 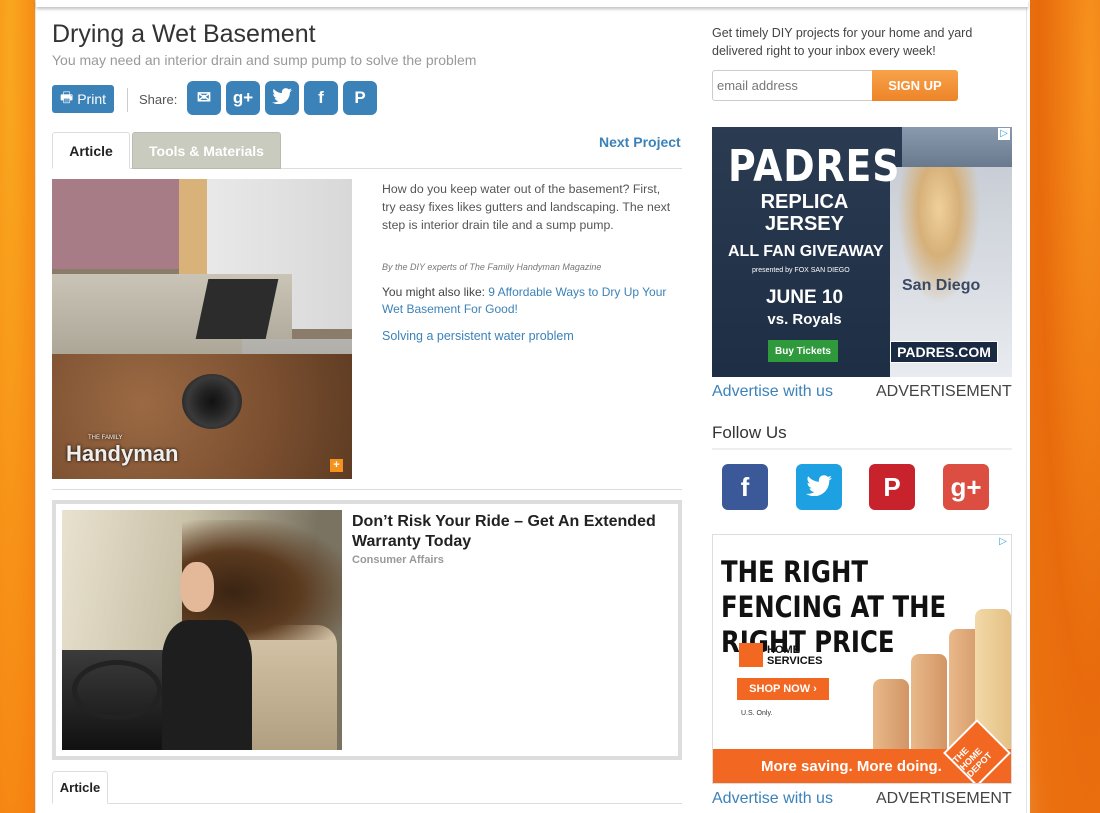 I want to click on print-button: 🖶 Print, so click(x=83, y=99).